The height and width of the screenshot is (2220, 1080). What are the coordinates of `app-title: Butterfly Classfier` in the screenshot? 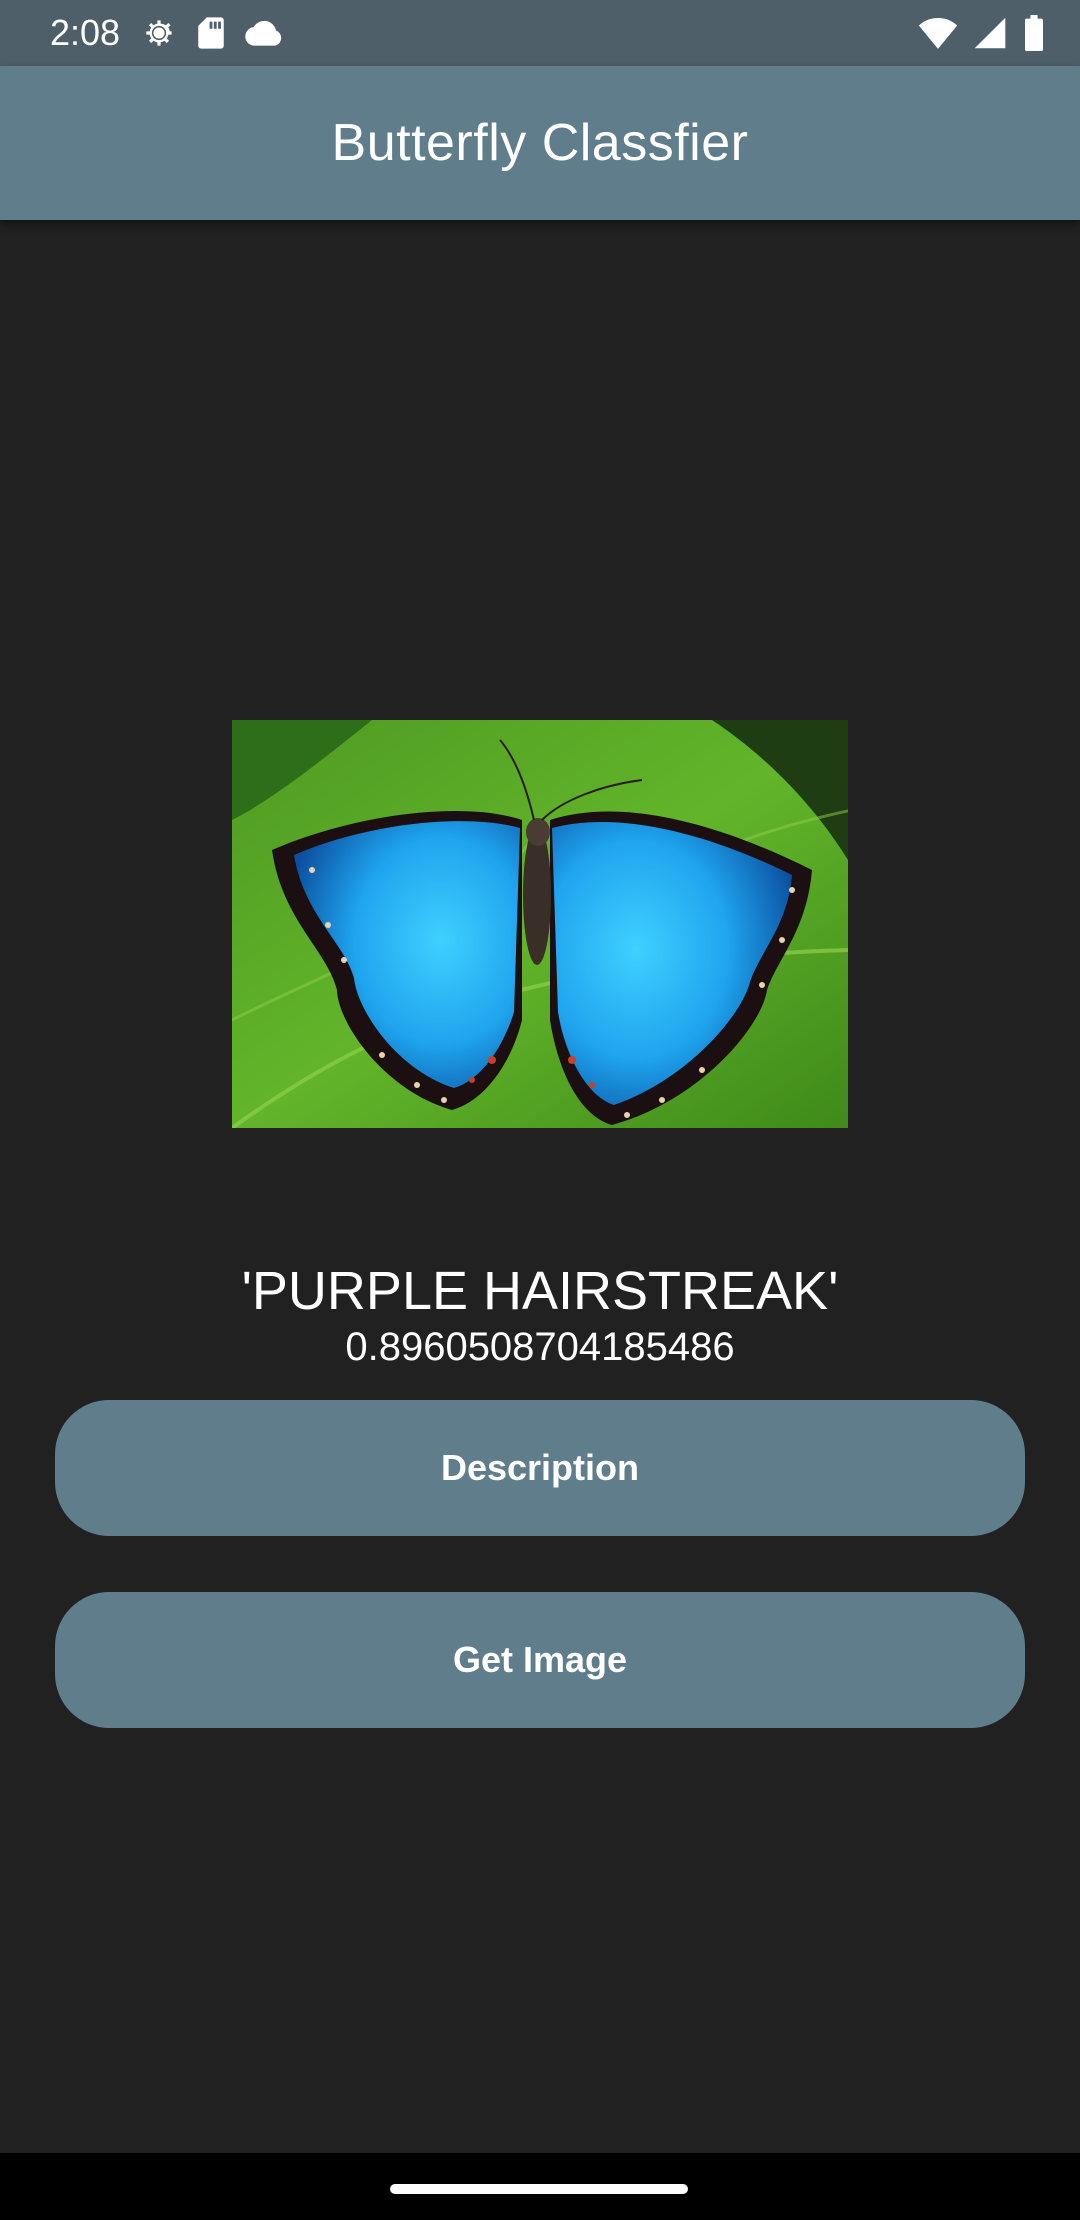 It's located at (540, 143).